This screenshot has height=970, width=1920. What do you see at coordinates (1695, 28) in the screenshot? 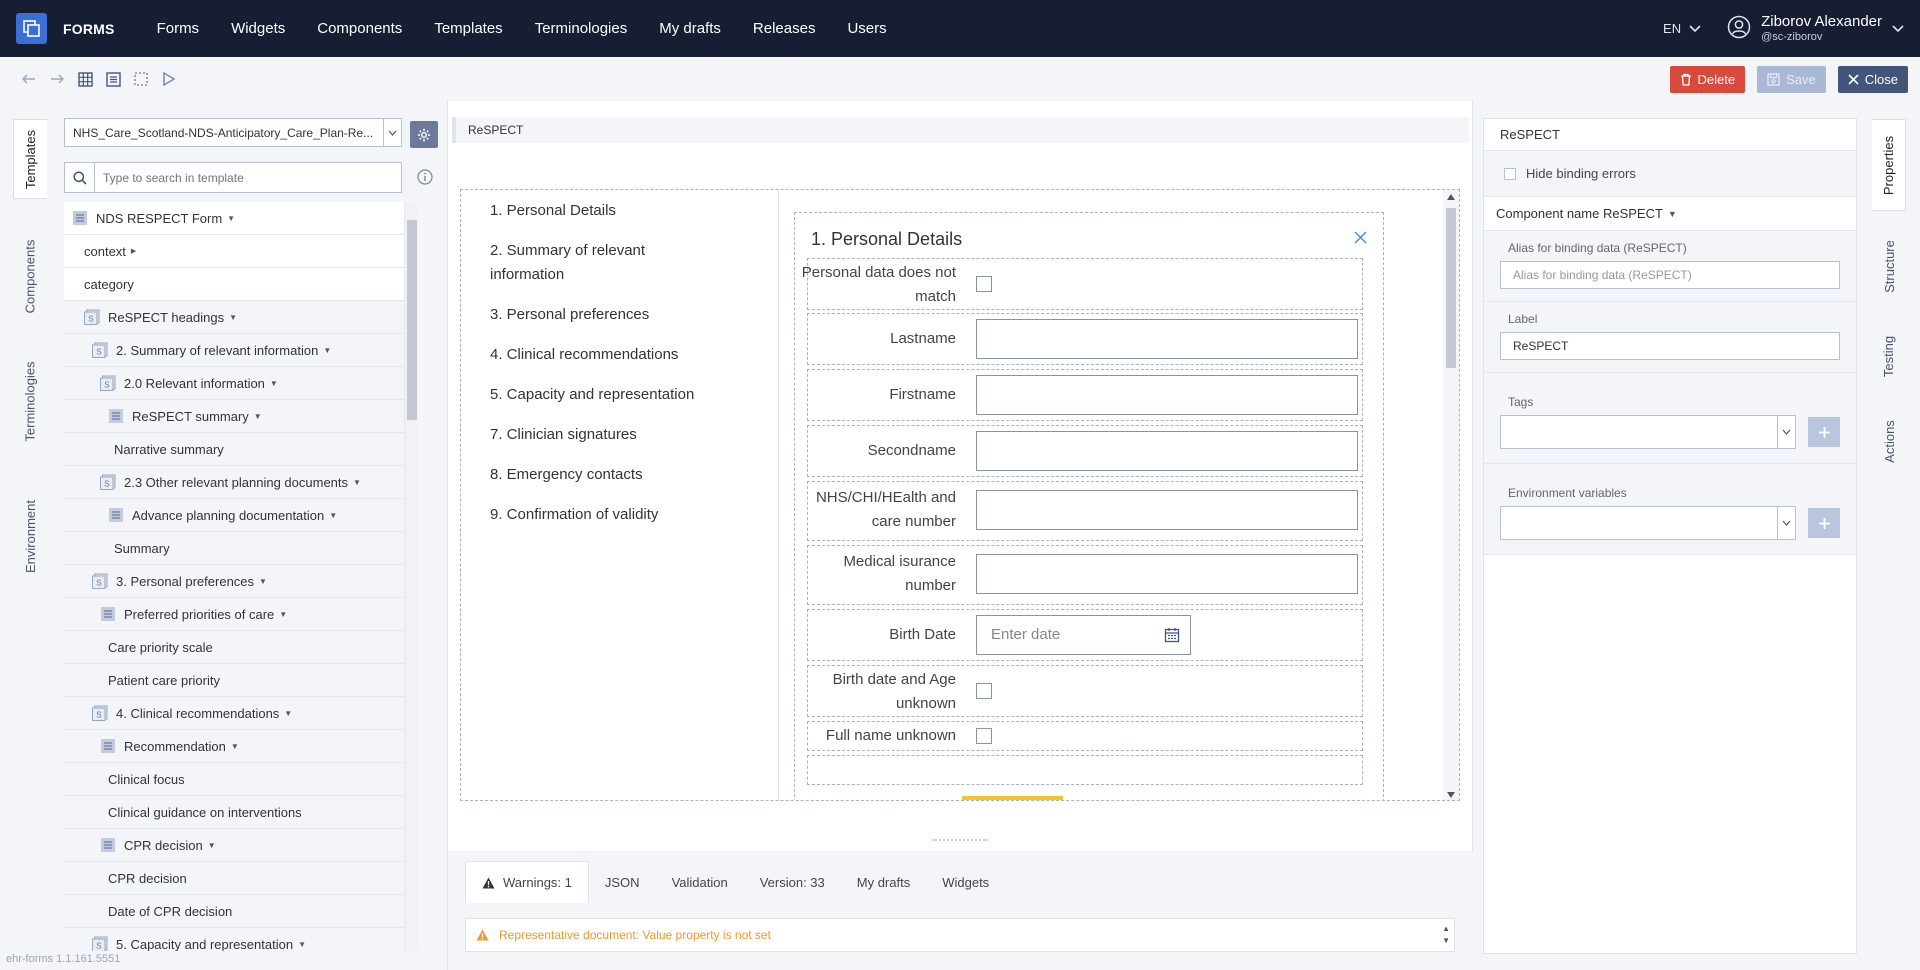
I see `language-chevron-down-icon` at bounding box center [1695, 28].